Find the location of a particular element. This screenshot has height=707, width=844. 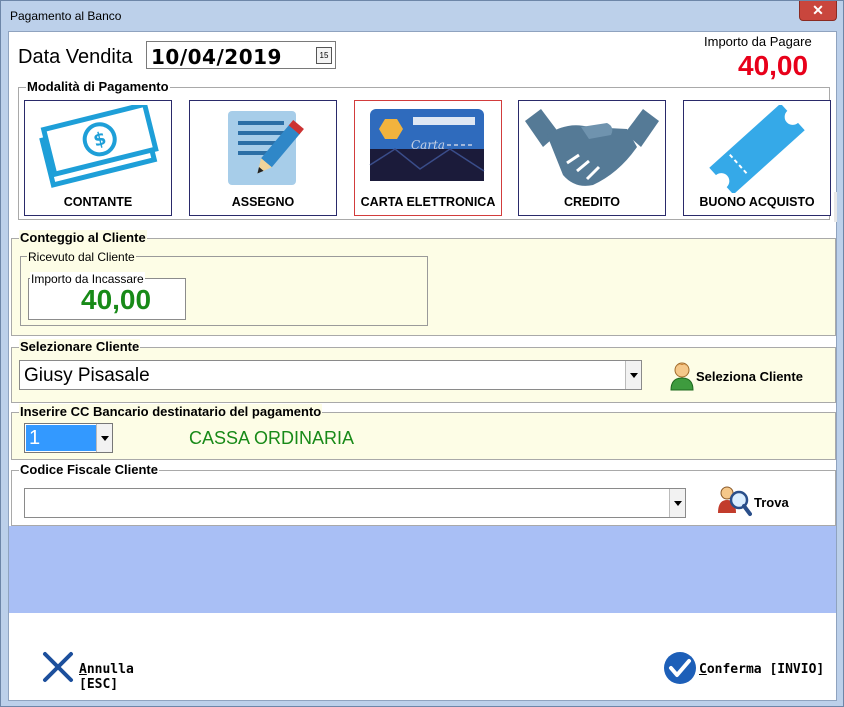

handshake-icon is located at coordinates (592, 147).